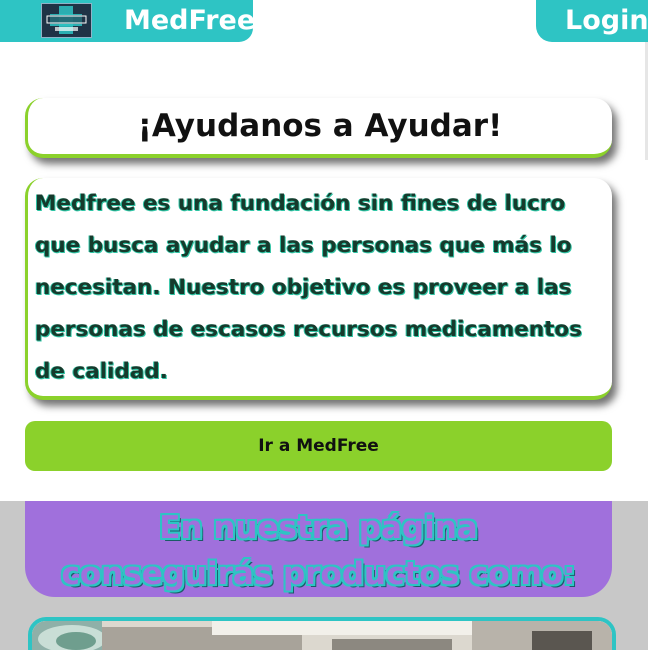  I want to click on hero-title-card: ¡Ayudanos a Ayudar!, so click(318, 128).